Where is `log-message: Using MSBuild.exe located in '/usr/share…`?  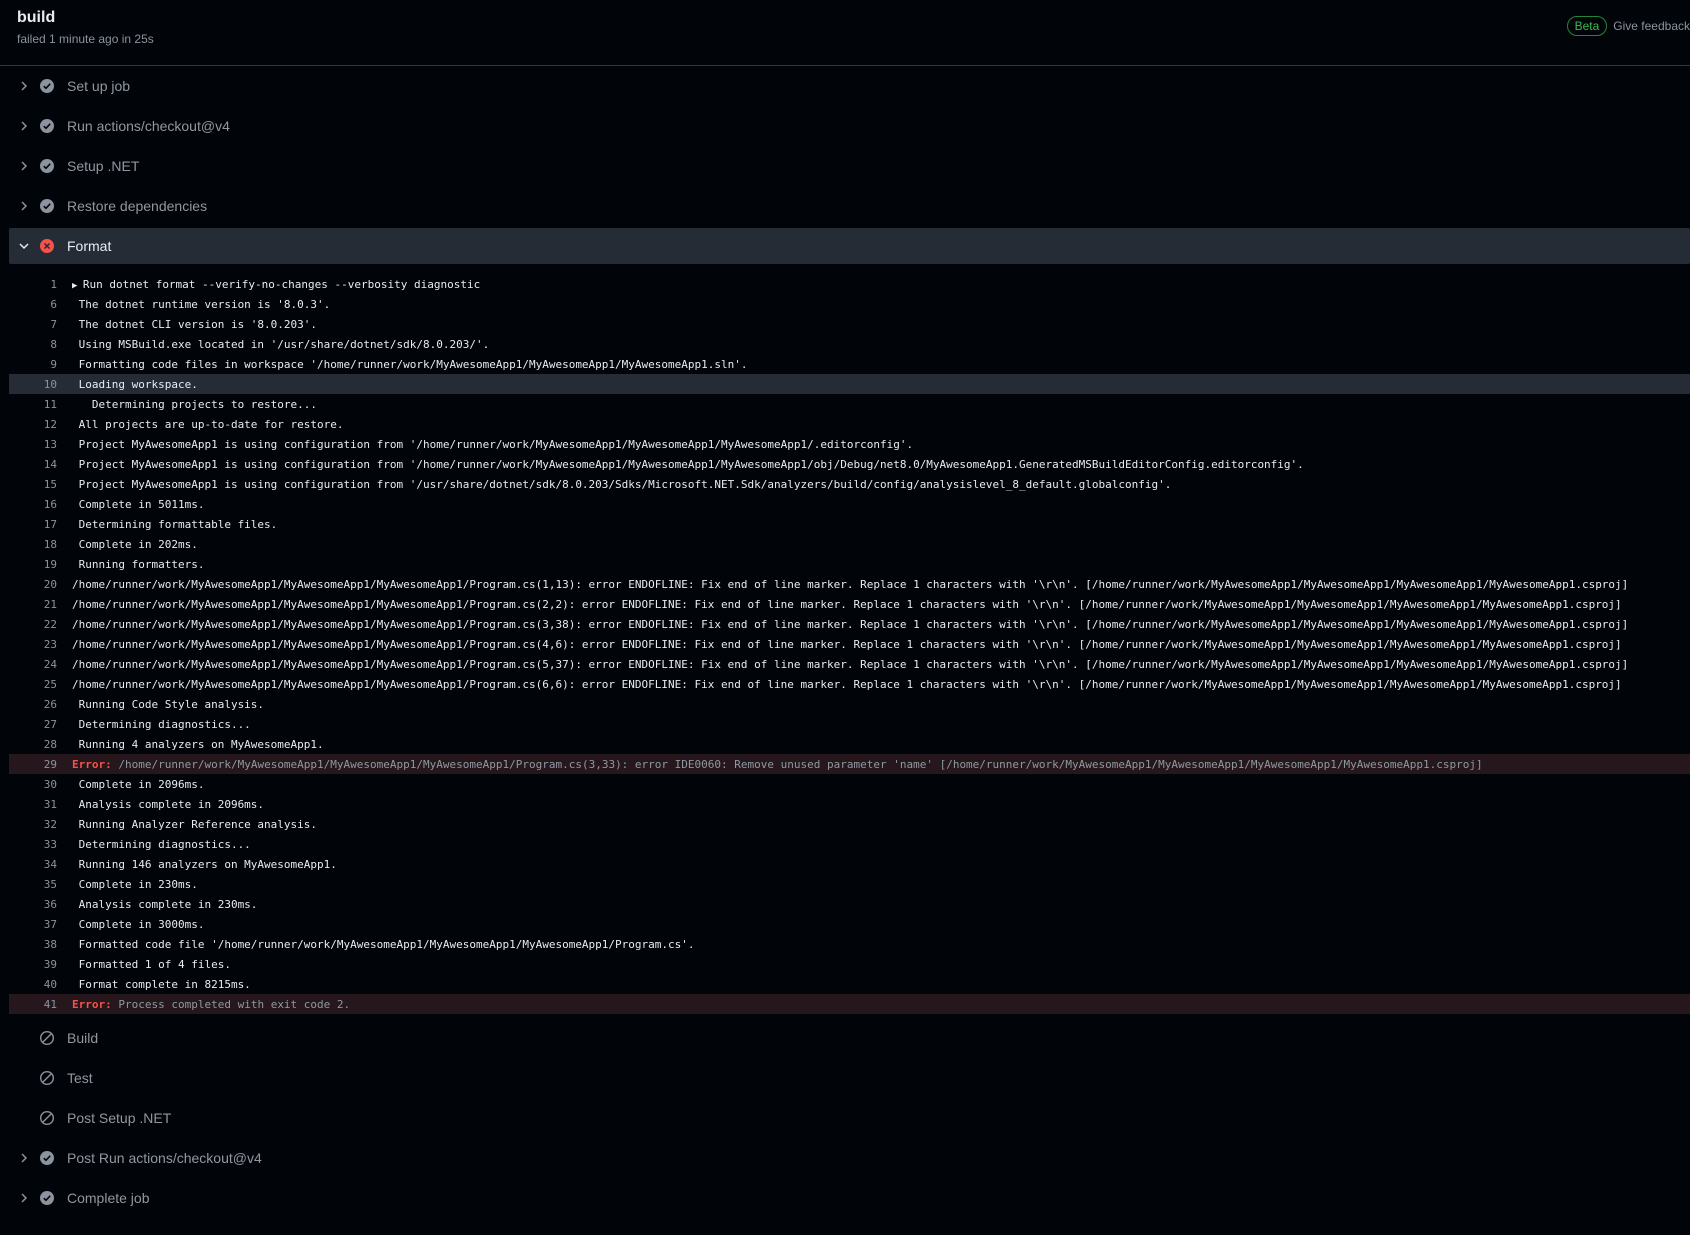 log-message: Using MSBuild.exe located in '/usr/share… is located at coordinates (281, 344).